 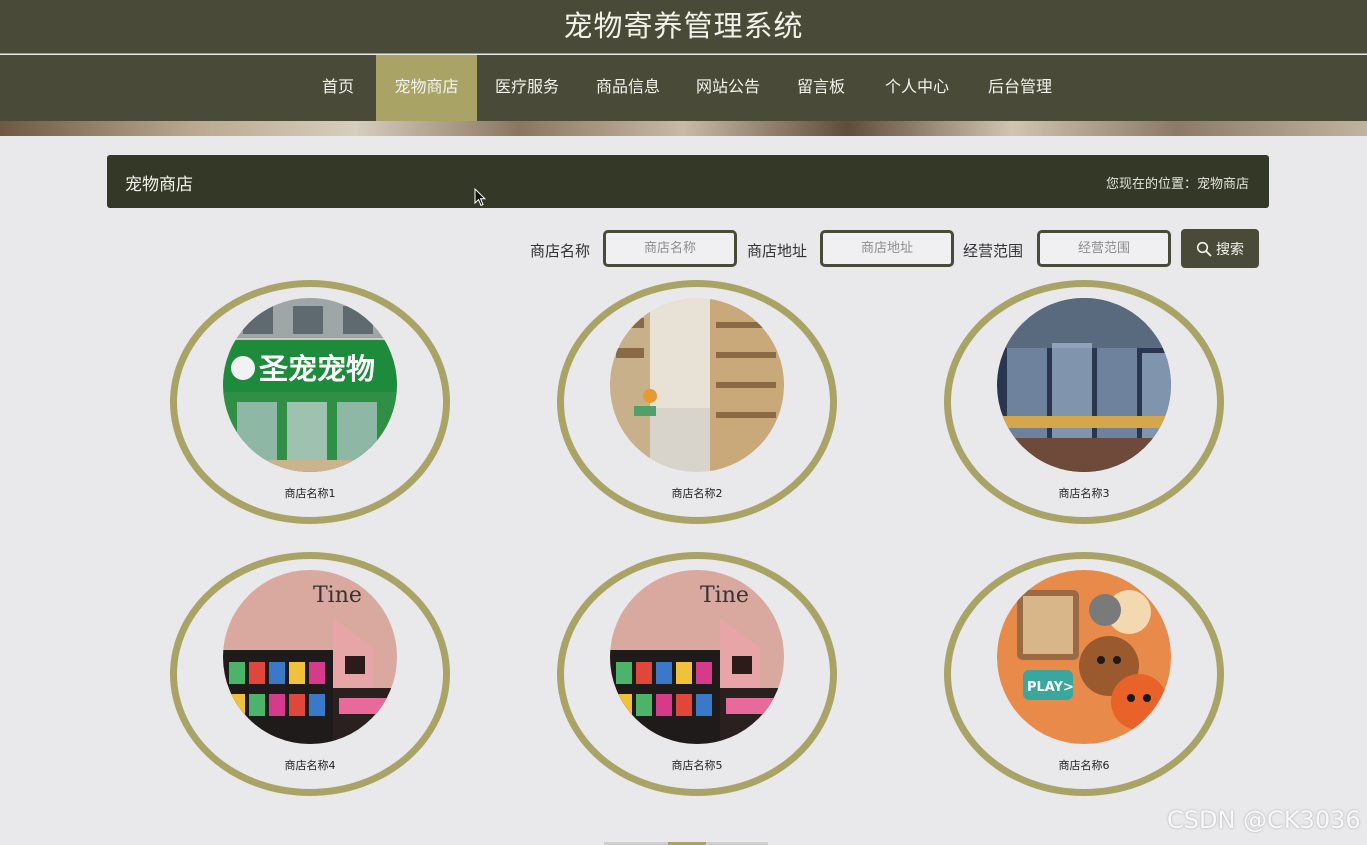 What do you see at coordinates (887, 248) in the screenshot?
I see `store-address-input` at bounding box center [887, 248].